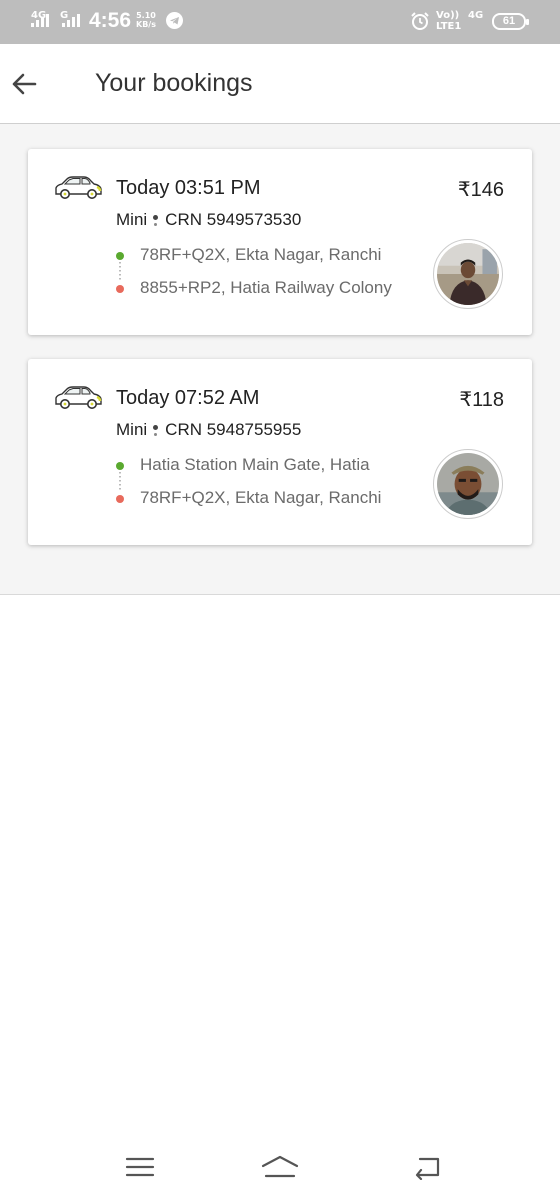  I want to click on pickup-address: Hatia Station Main Gate, Hatia, so click(255, 464).